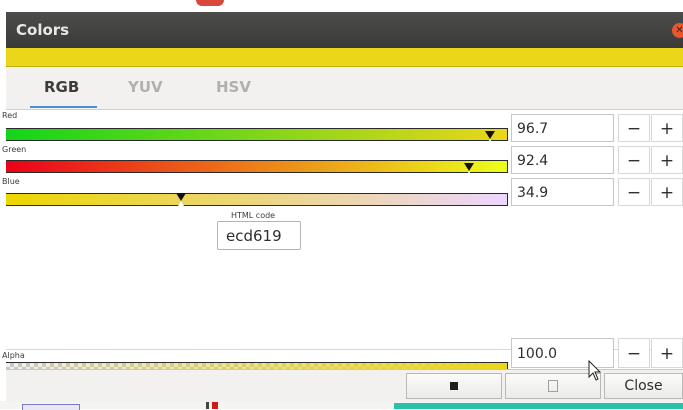  What do you see at coordinates (257, 136) in the screenshot?
I see `red-slider` at bounding box center [257, 136].